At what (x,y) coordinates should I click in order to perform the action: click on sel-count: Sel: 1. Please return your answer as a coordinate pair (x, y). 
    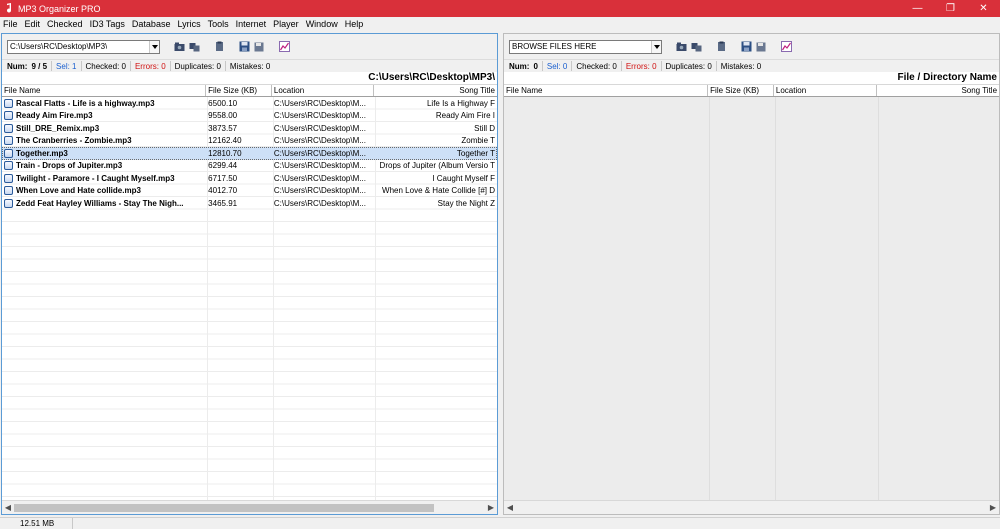
    Looking at the image, I should click on (66, 66).